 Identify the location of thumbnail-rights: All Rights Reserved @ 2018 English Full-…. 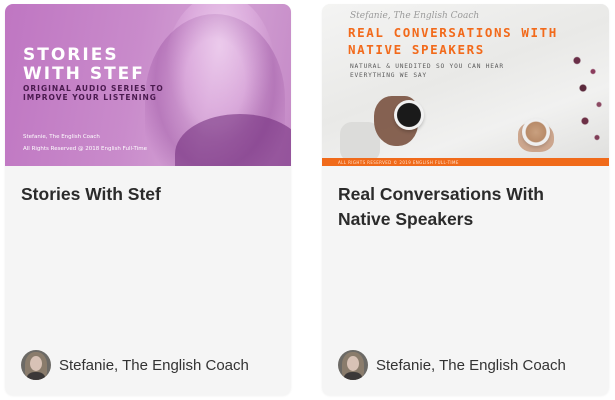
(85, 149).